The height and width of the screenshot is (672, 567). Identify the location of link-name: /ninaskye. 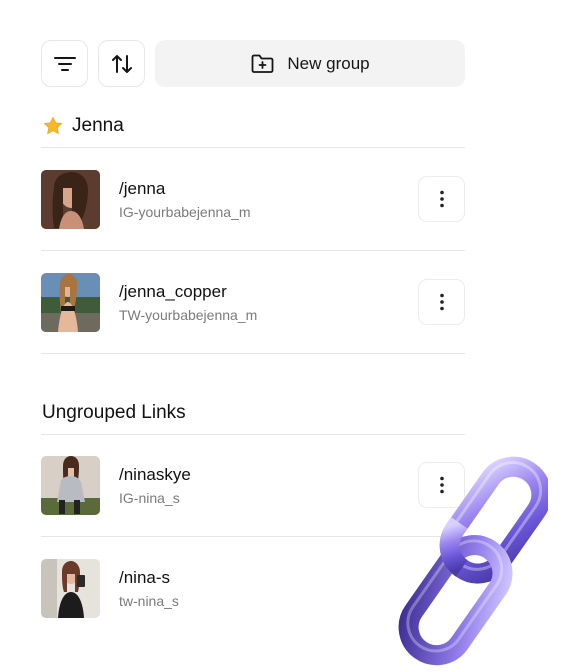
(155, 474).